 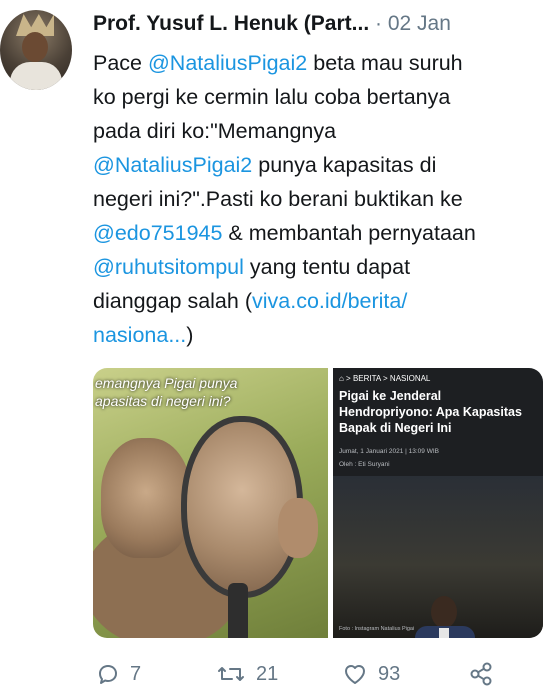 What do you see at coordinates (344, 165) in the screenshot?
I see `tweet-text-segment: punya kapasitas di` at bounding box center [344, 165].